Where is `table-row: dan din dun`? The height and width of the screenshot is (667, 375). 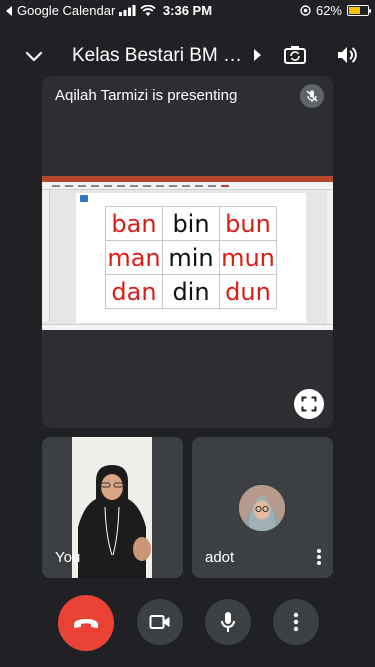 table-row: dan din dun is located at coordinates (191, 291).